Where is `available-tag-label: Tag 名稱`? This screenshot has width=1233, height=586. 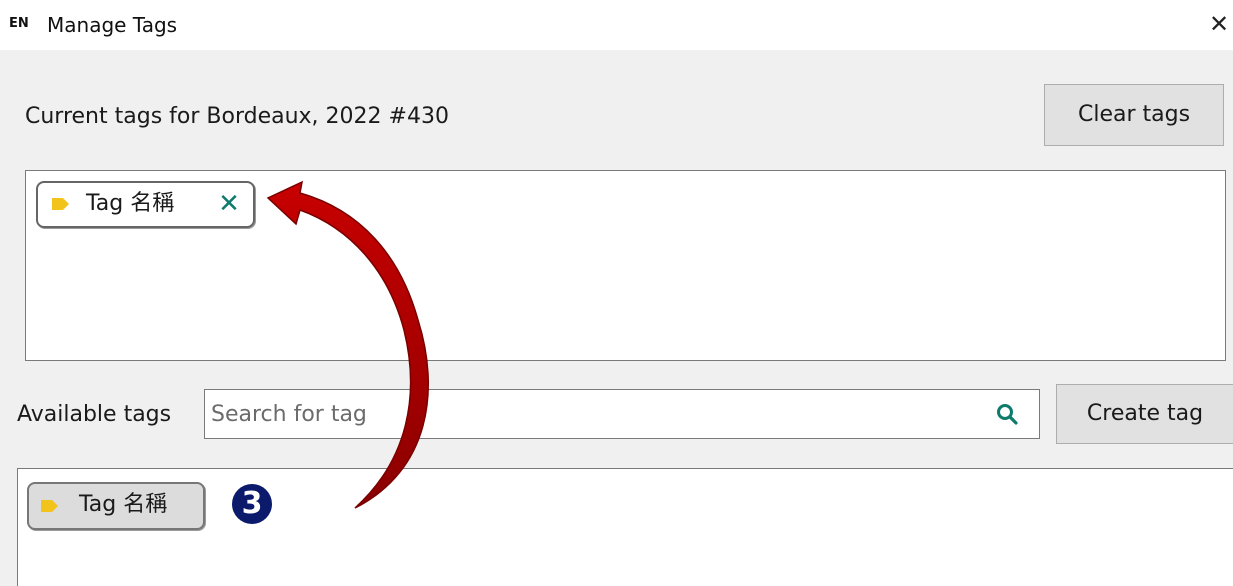
available-tag-label: Tag 名稱 is located at coordinates (123, 504).